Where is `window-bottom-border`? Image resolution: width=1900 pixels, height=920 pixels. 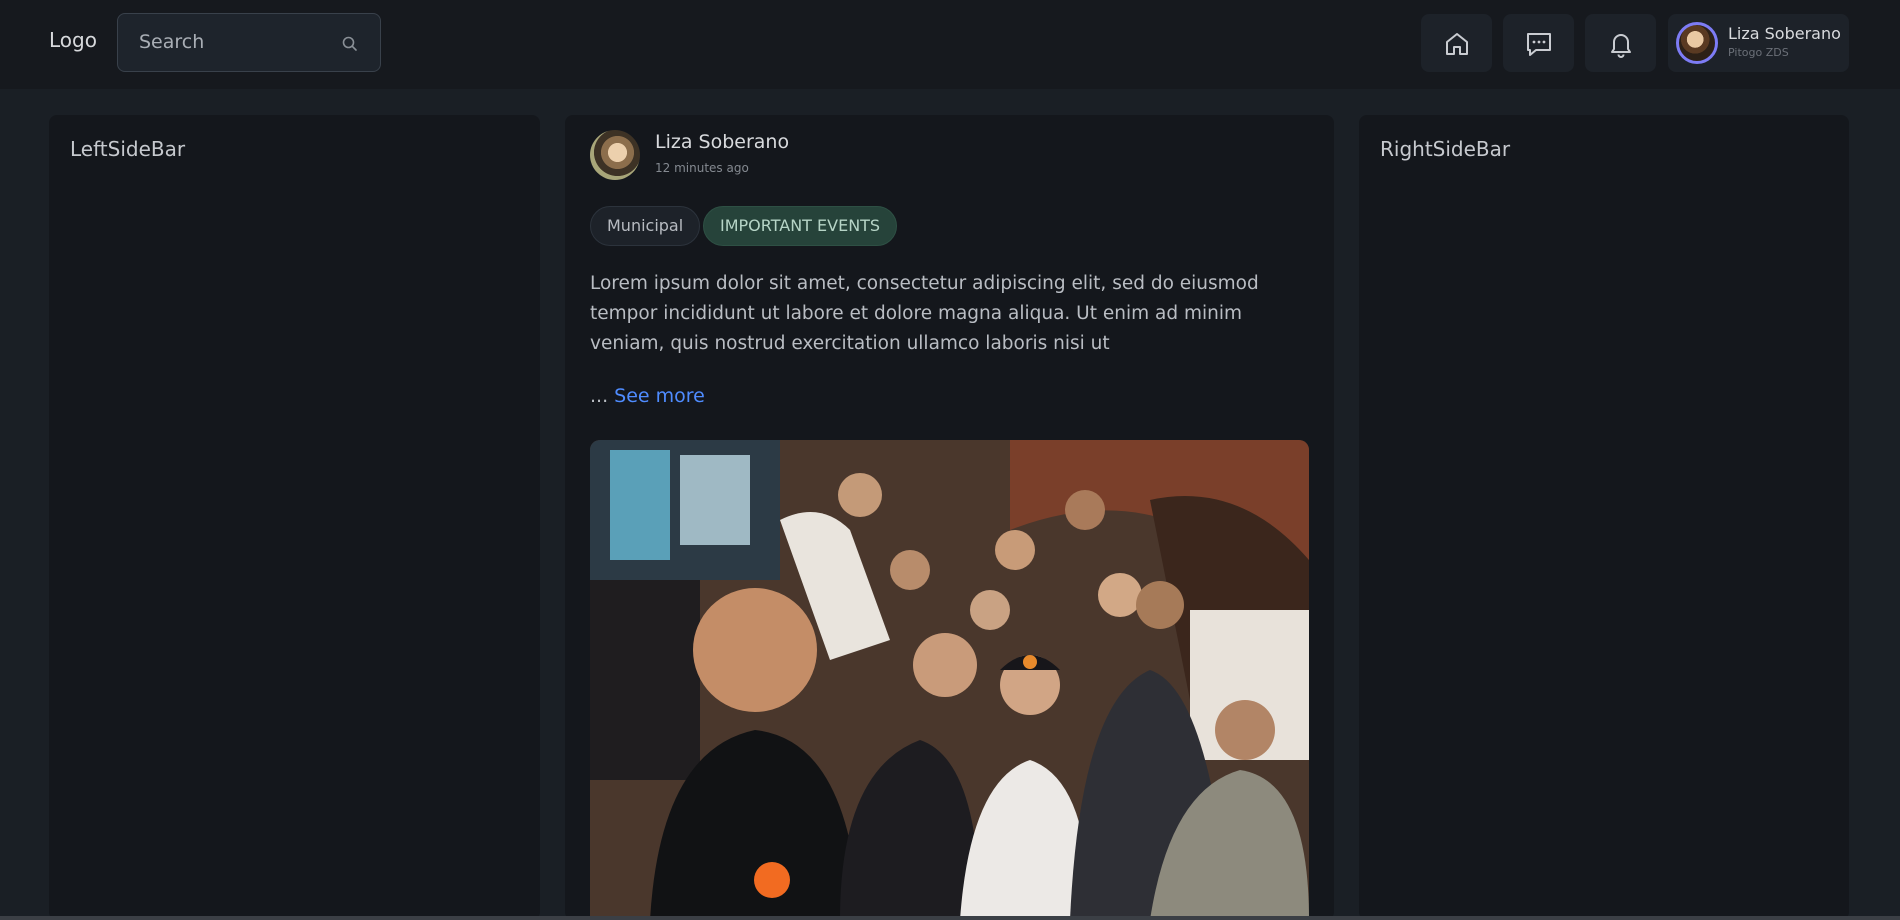
window-bottom-border is located at coordinates (950, 918).